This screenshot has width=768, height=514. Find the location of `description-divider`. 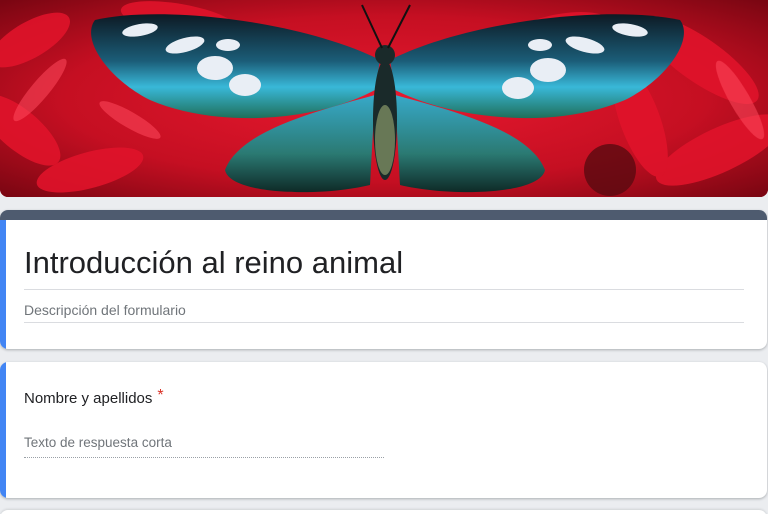

description-divider is located at coordinates (384, 322).